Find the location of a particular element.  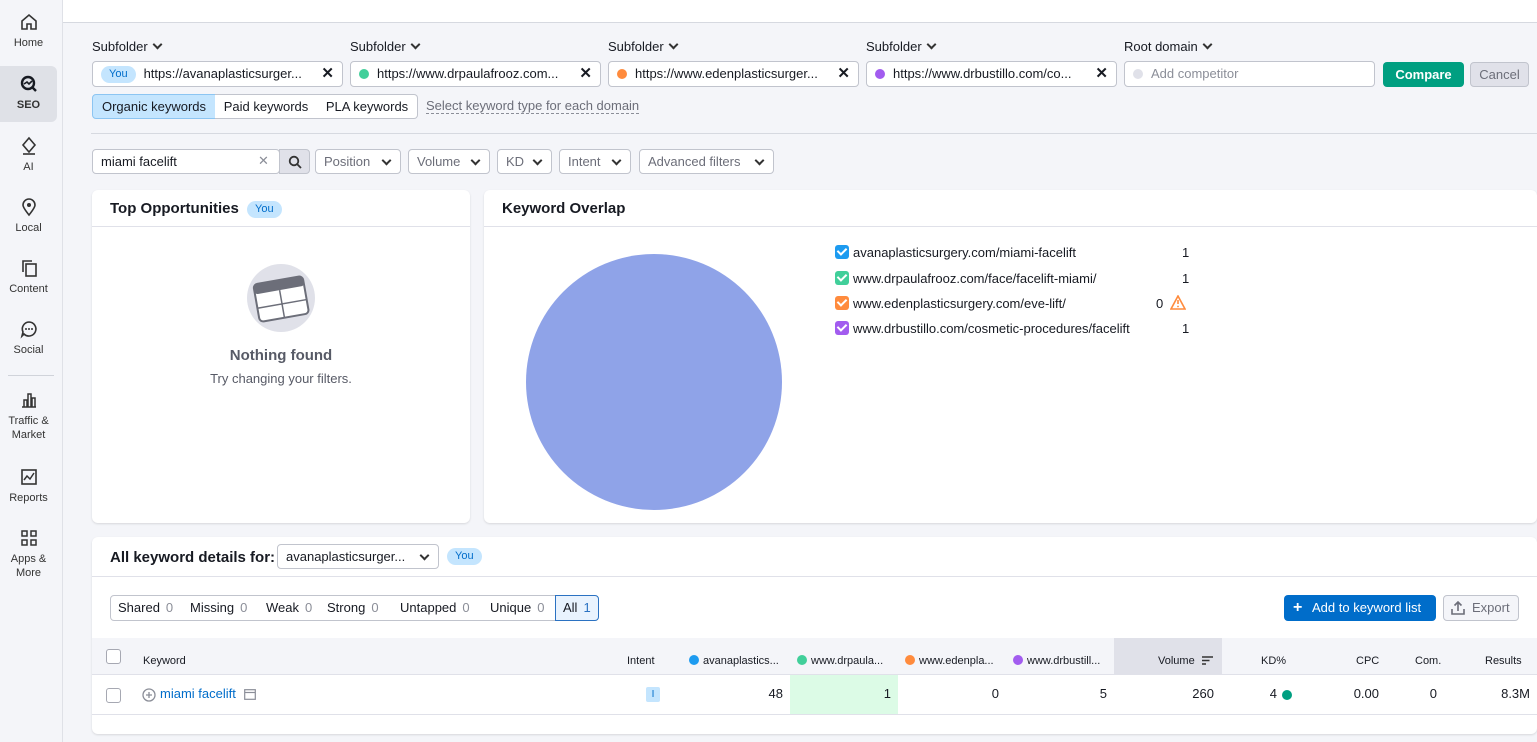

column-header-kd: KD% is located at coordinates (1273, 661).